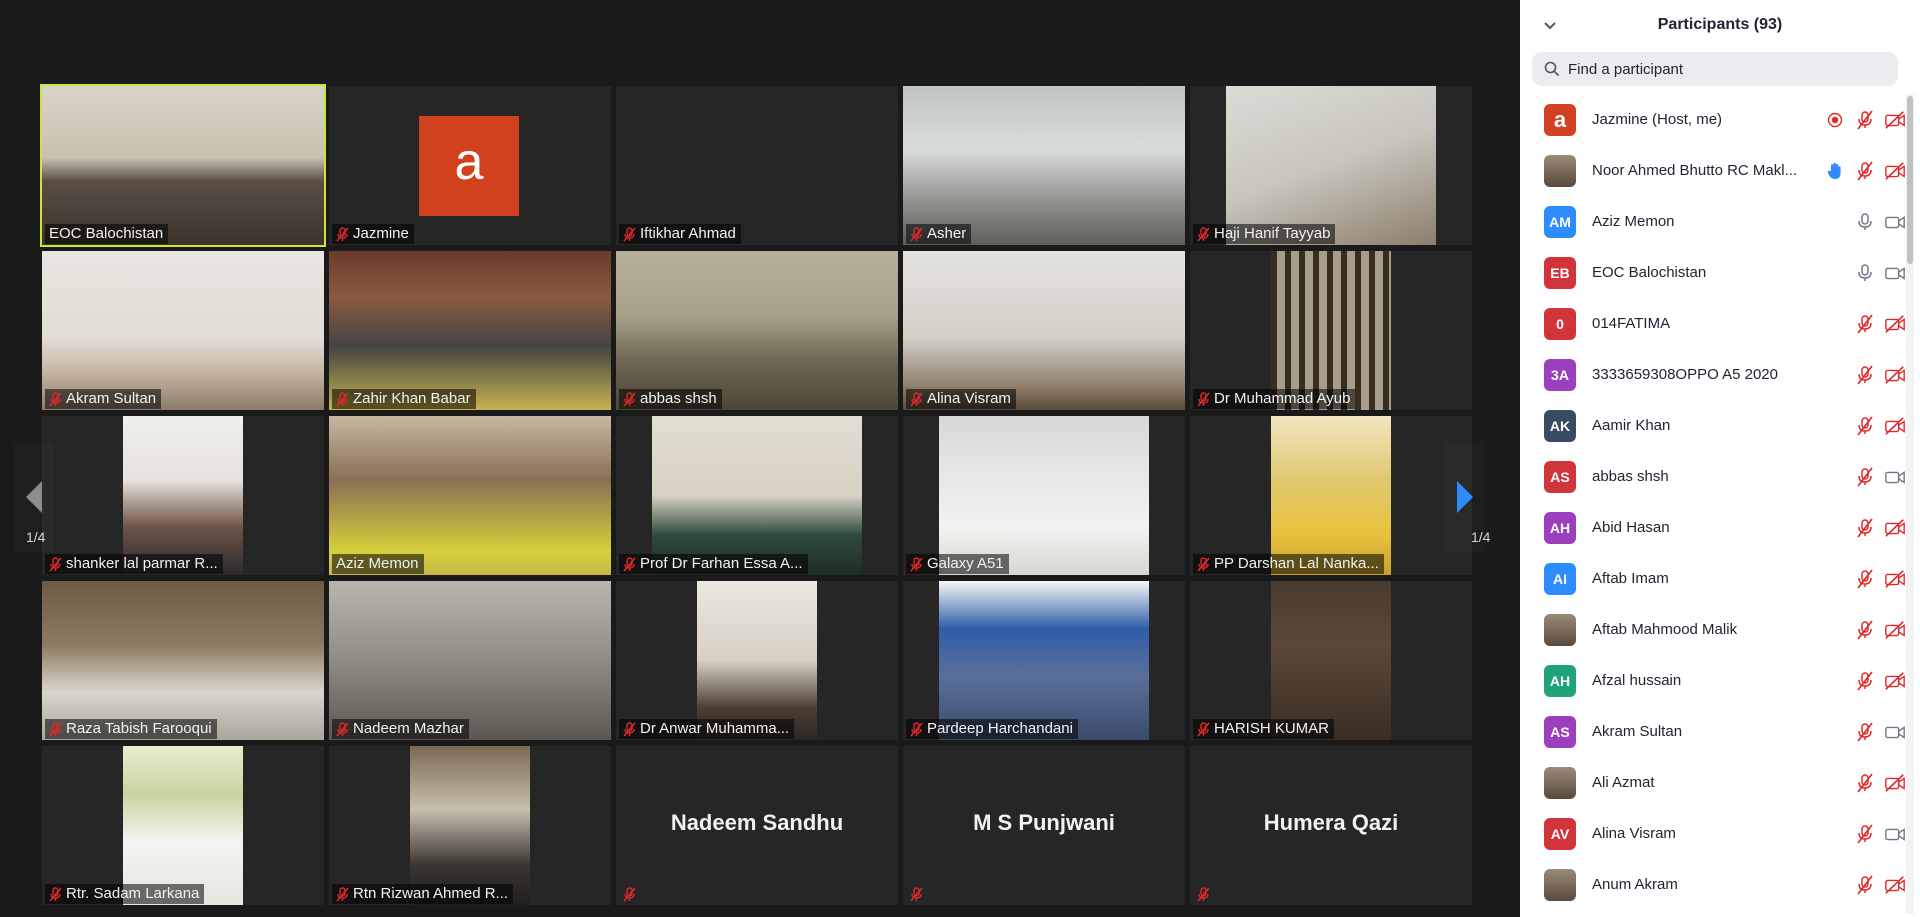 The image size is (1920, 917). What do you see at coordinates (1044, 495) in the screenshot?
I see `video-tile: Galaxy A51` at bounding box center [1044, 495].